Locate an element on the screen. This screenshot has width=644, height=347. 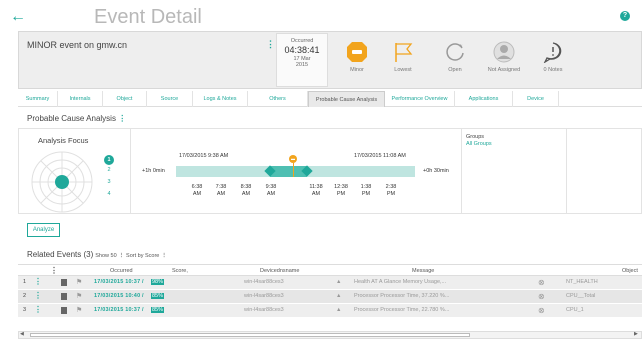
timeline-tick: 9:38 AM is located at coordinates (271, 190).